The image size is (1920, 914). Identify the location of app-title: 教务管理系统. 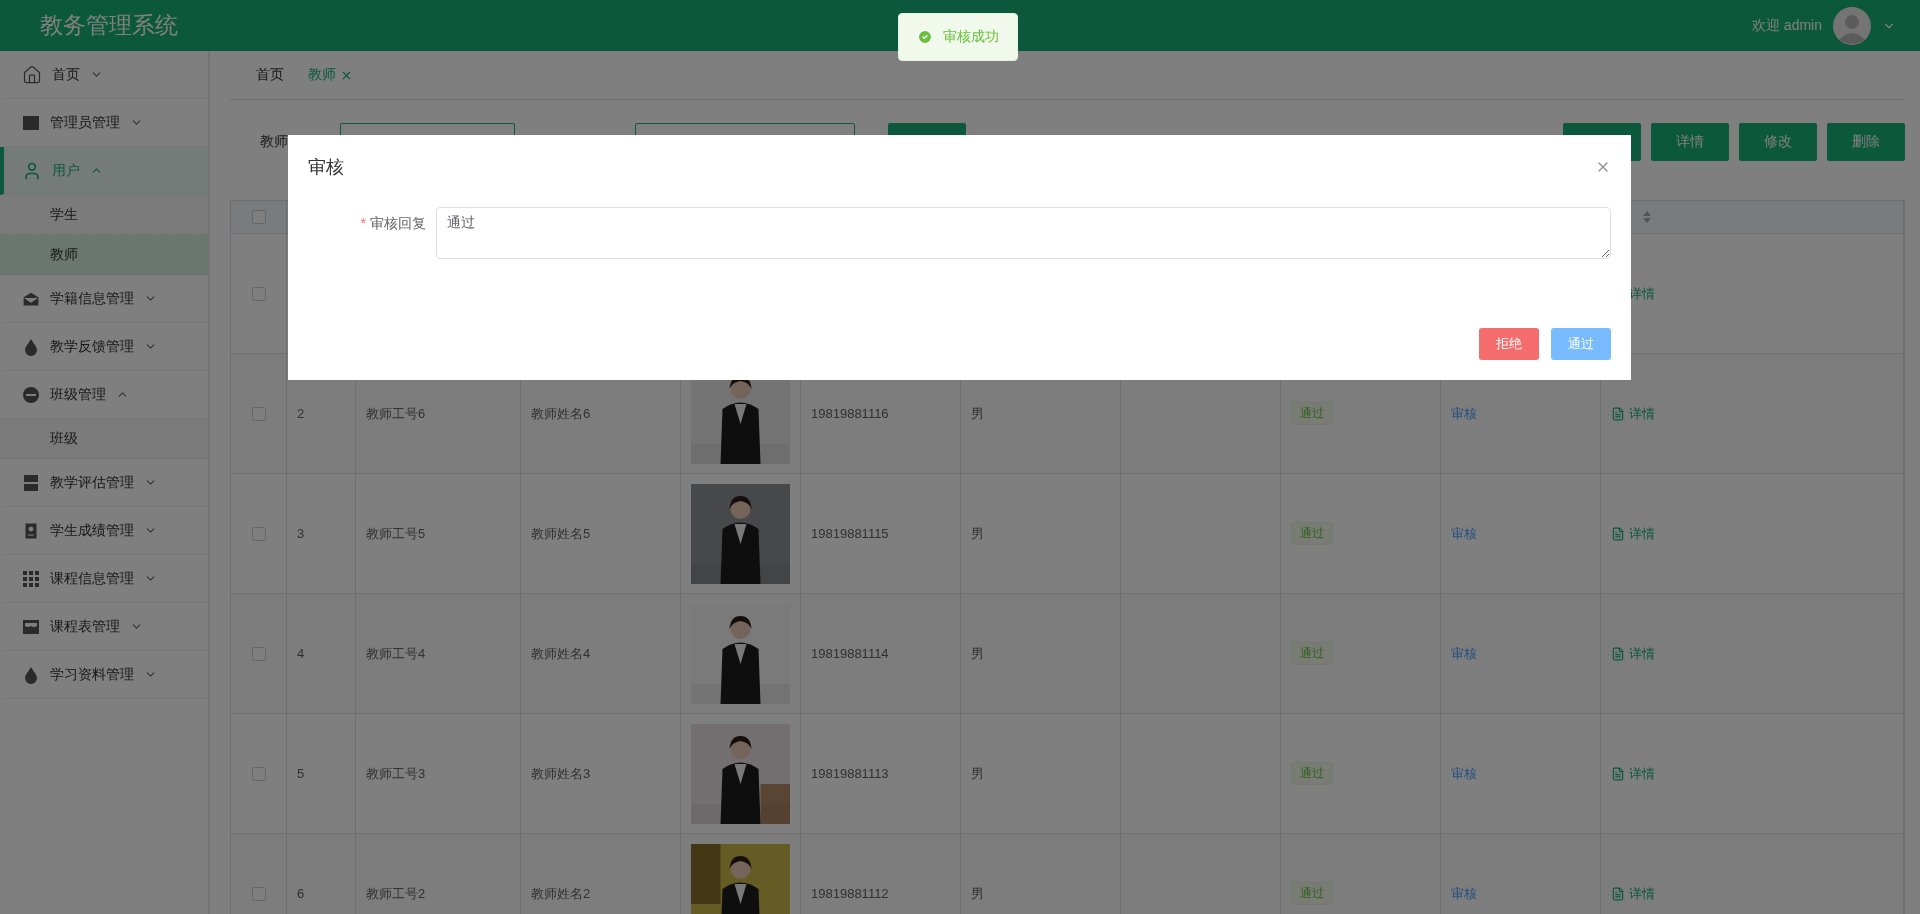
(109, 25).